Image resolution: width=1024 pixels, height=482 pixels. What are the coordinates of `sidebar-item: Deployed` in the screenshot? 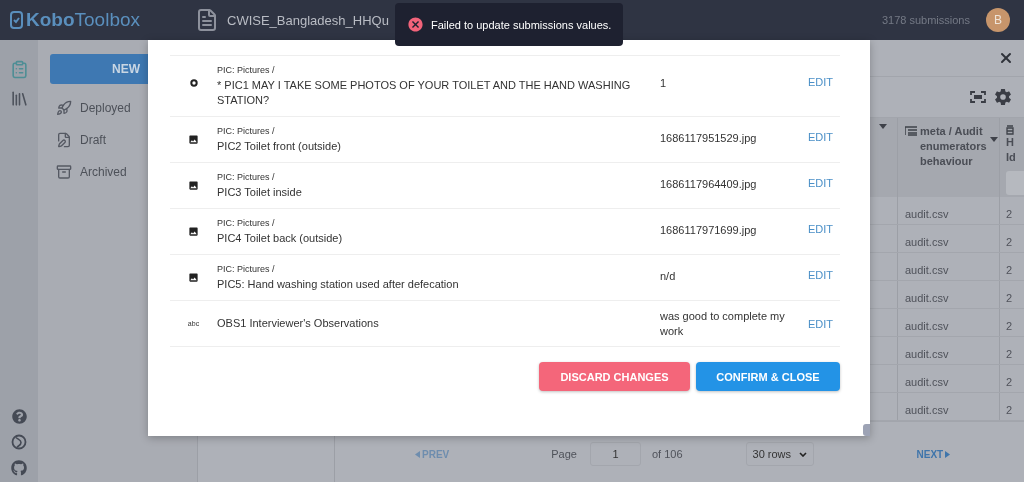 It's located at (123, 108).